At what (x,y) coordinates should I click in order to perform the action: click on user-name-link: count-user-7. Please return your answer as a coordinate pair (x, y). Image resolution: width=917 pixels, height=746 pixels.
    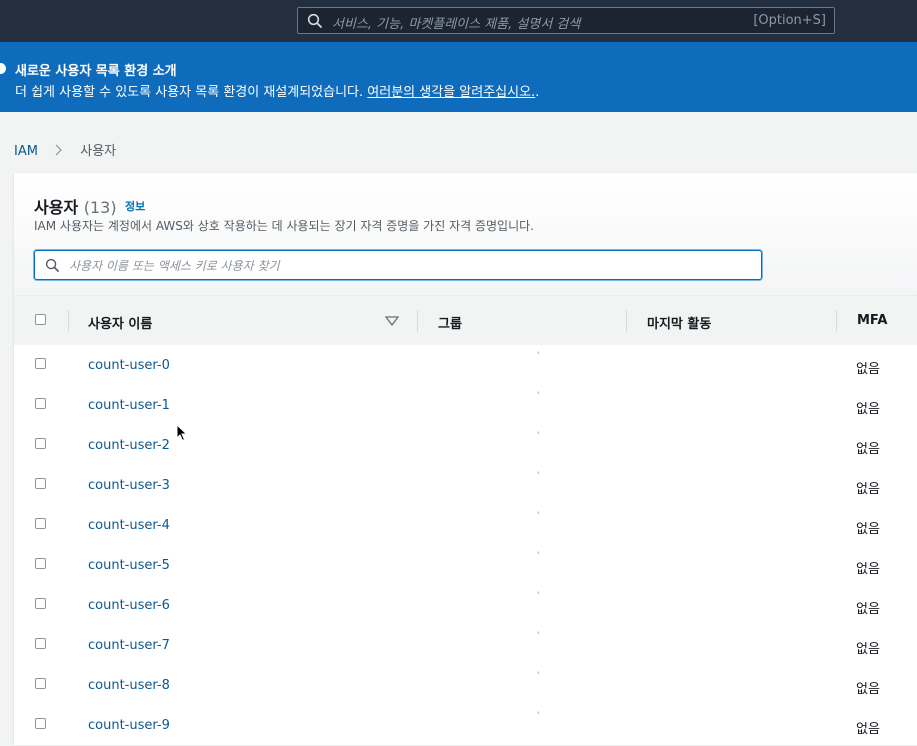
    Looking at the image, I should click on (129, 645).